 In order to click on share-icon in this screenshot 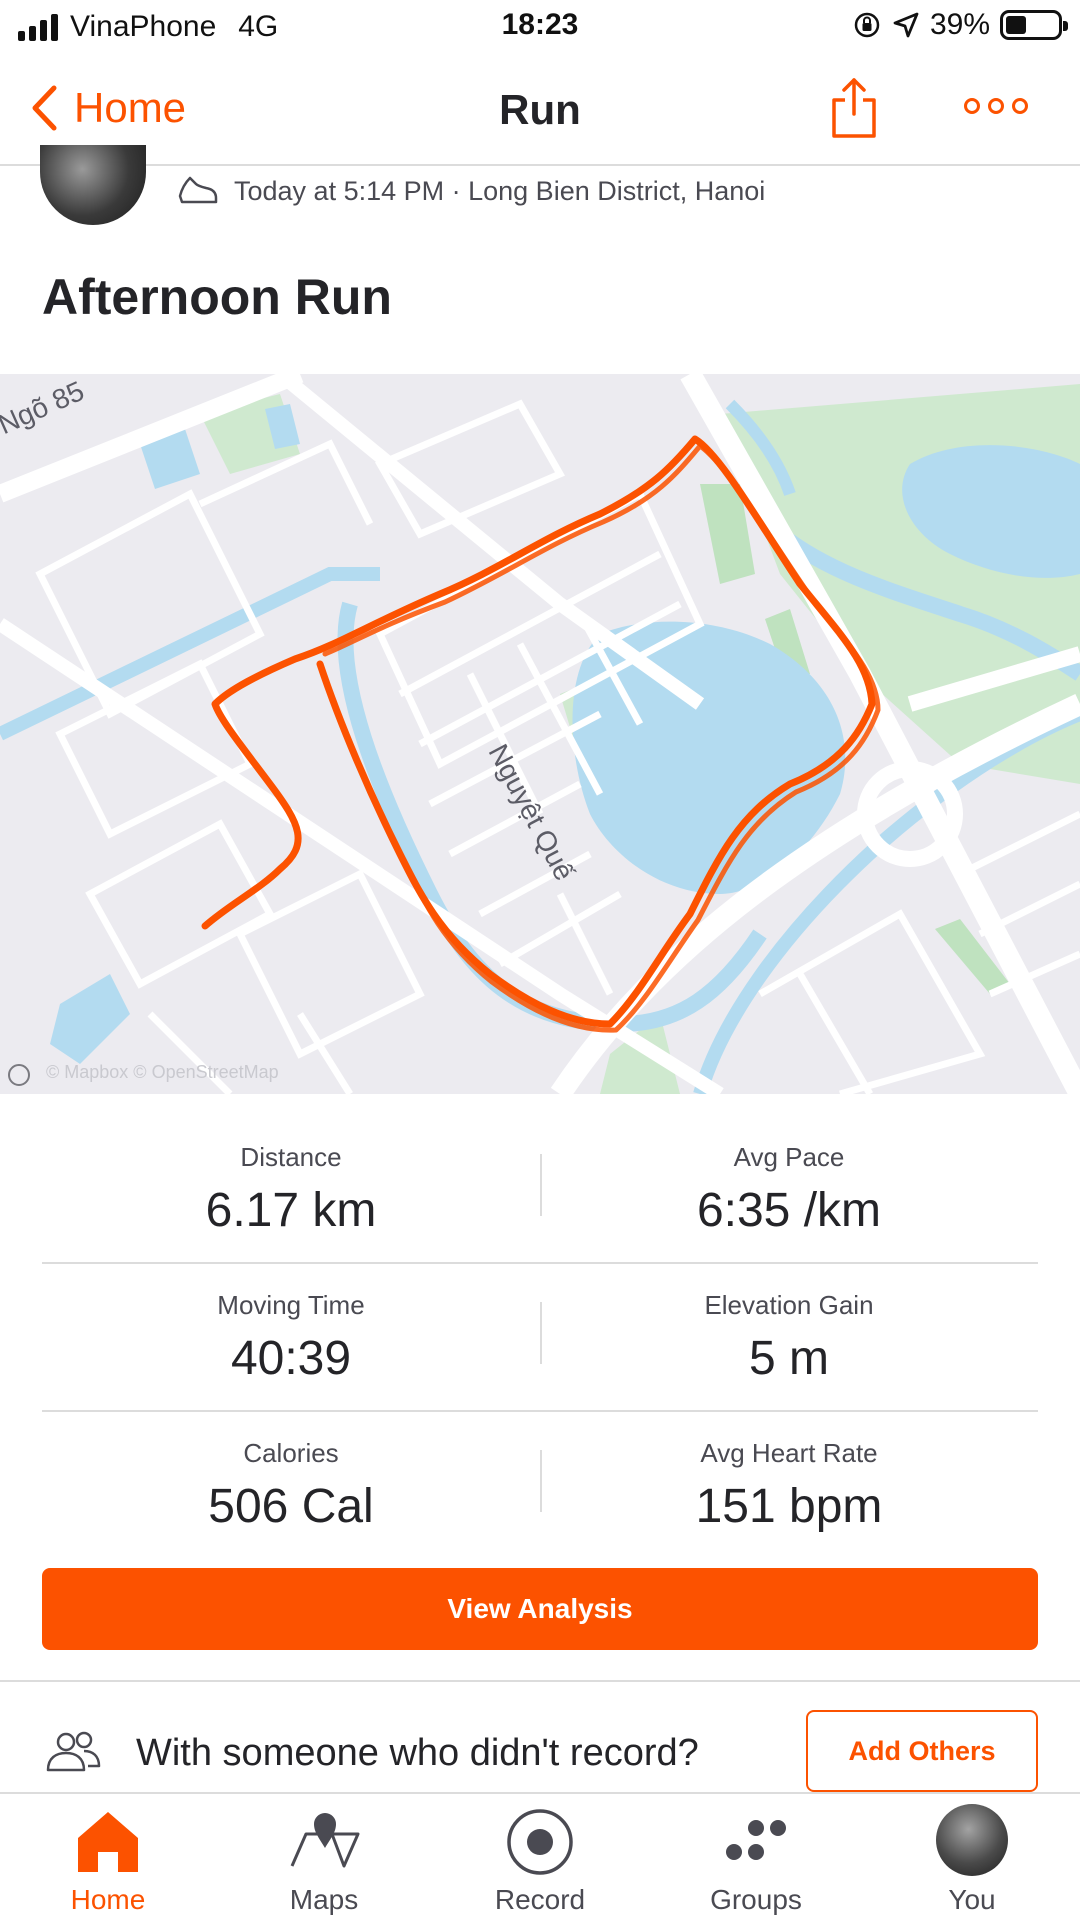, I will do `click(854, 108)`.